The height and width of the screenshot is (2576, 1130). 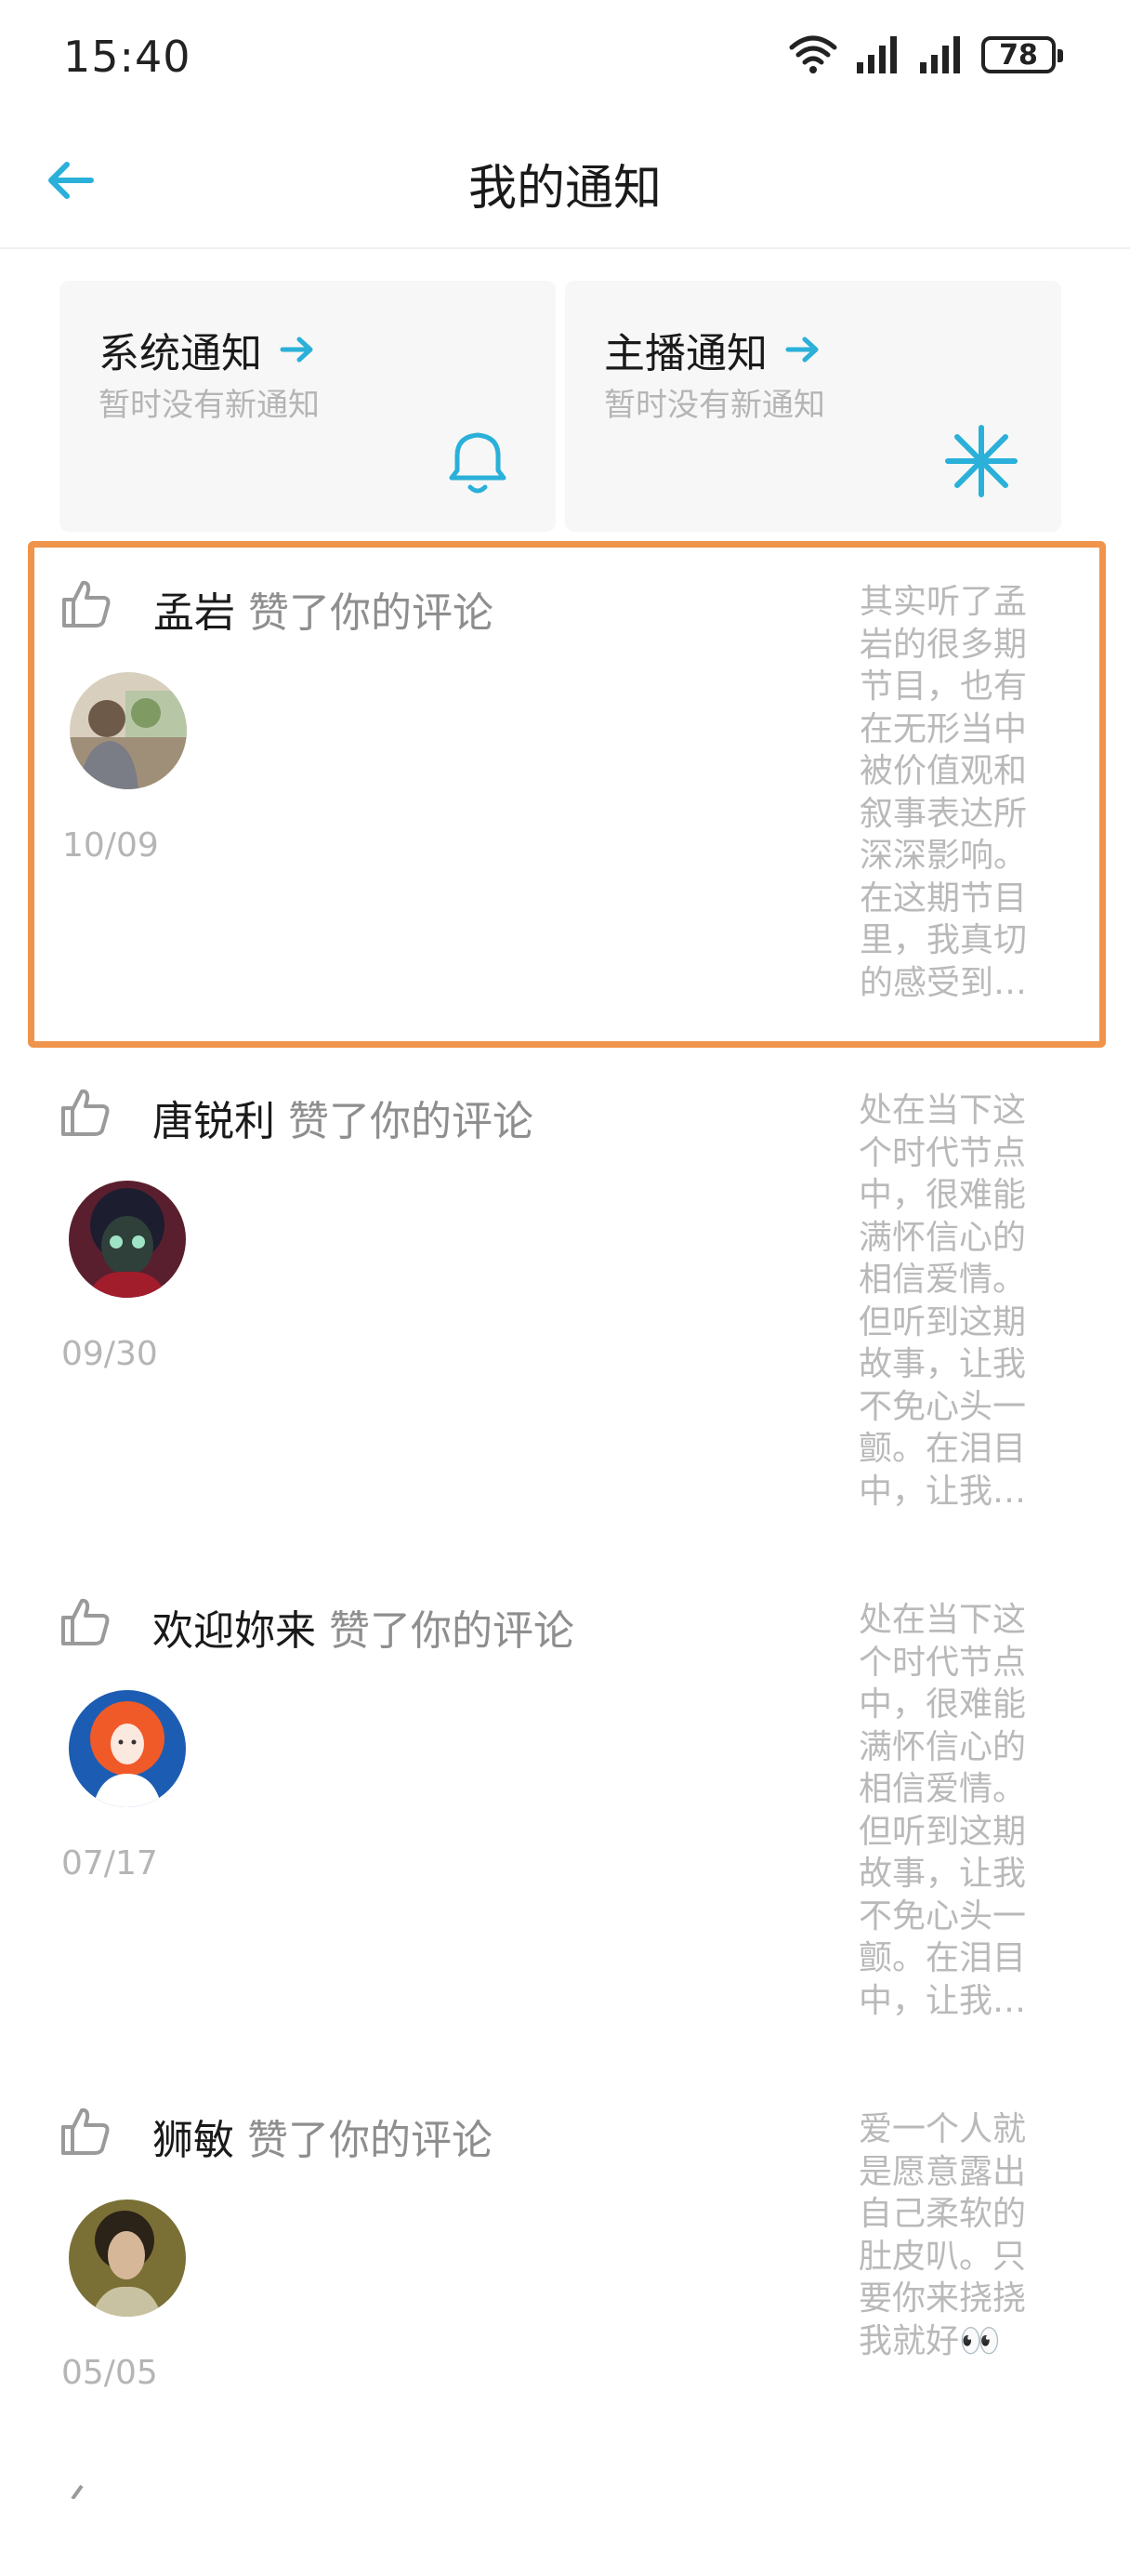 What do you see at coordinates (109, 2373) in the screenshot?
I see `notice-date: 05/05` at bounding box center [109, 2373].